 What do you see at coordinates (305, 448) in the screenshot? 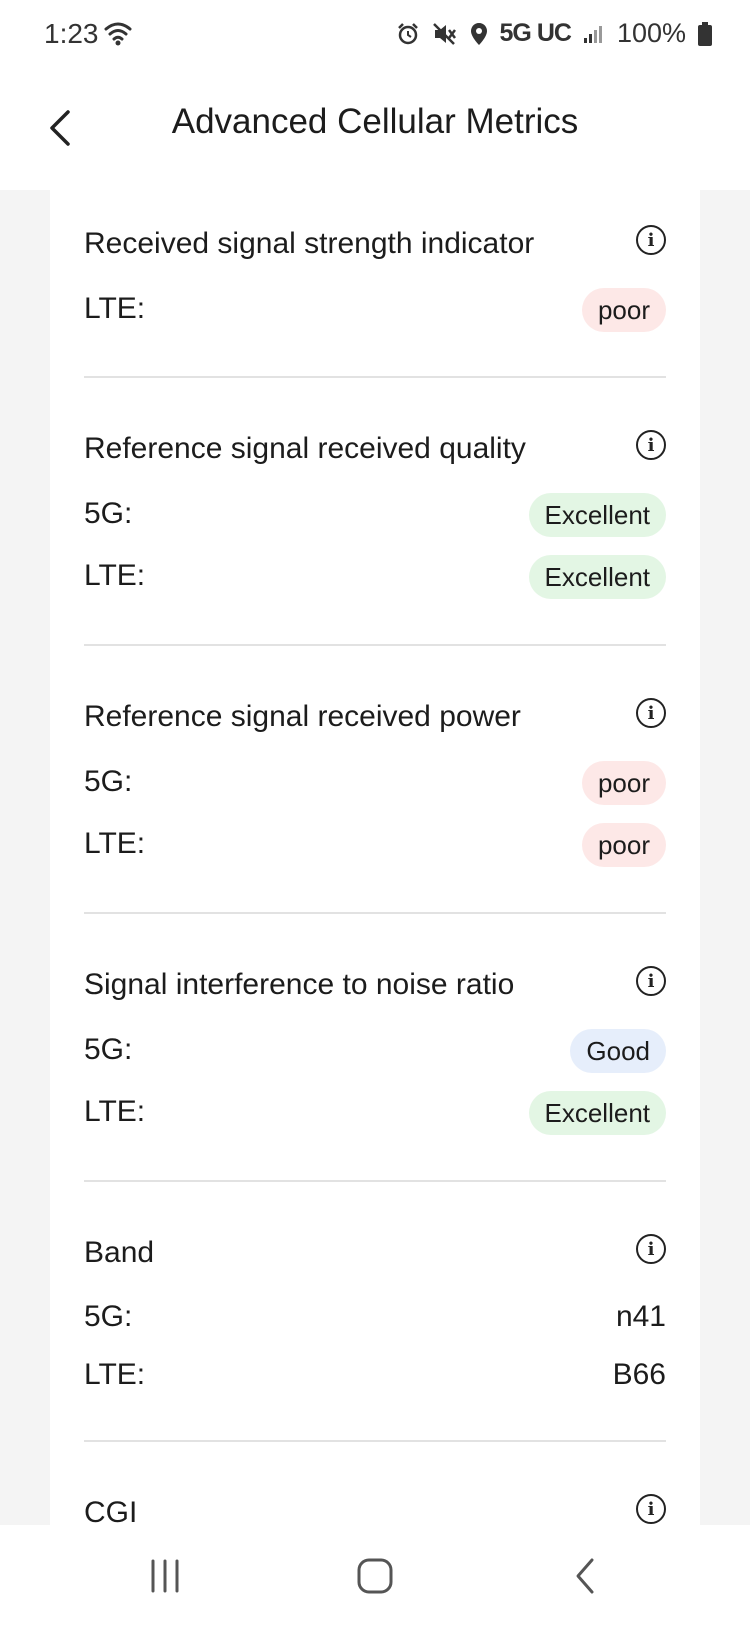
I see `section-title: Reference signal received quality` at bounding box center [305, 448].